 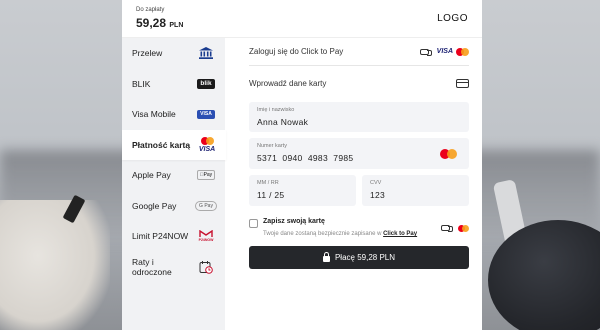 What do you see at coordinates (253, 223) in the screenshot?
I see `save-card-checkbox` at bounding box center [253, 223].